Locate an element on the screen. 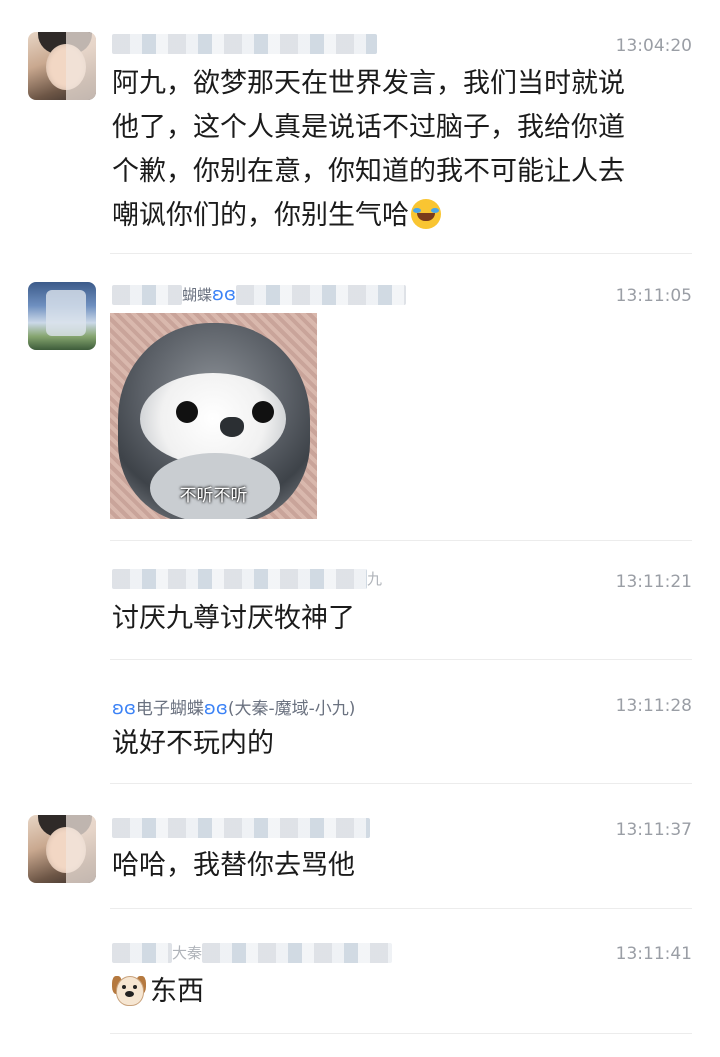 The width and height of the screenshot is (720, 1057). dog-face-emoji is located at coordinates (129, 990).